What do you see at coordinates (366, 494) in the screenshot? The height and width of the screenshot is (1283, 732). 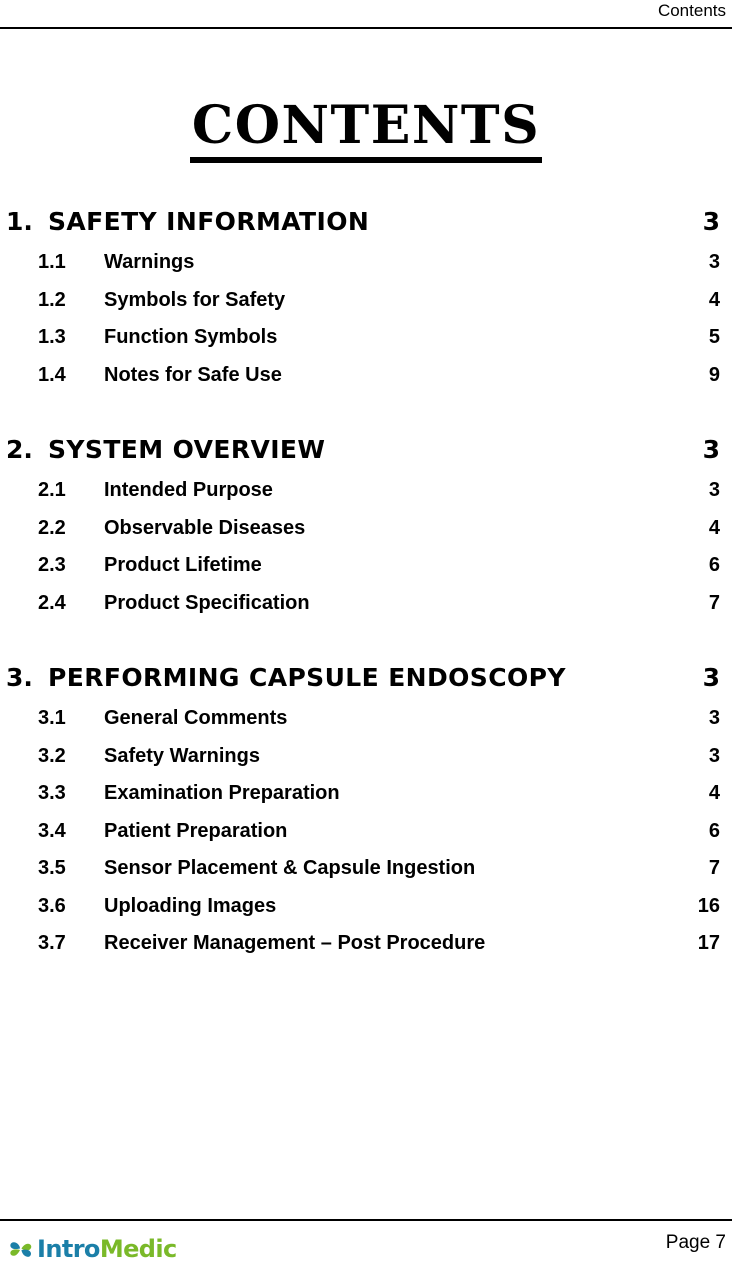 I see `toc-entry: 2.1 Intended Purpose 3` at bounding box center [366, 494].